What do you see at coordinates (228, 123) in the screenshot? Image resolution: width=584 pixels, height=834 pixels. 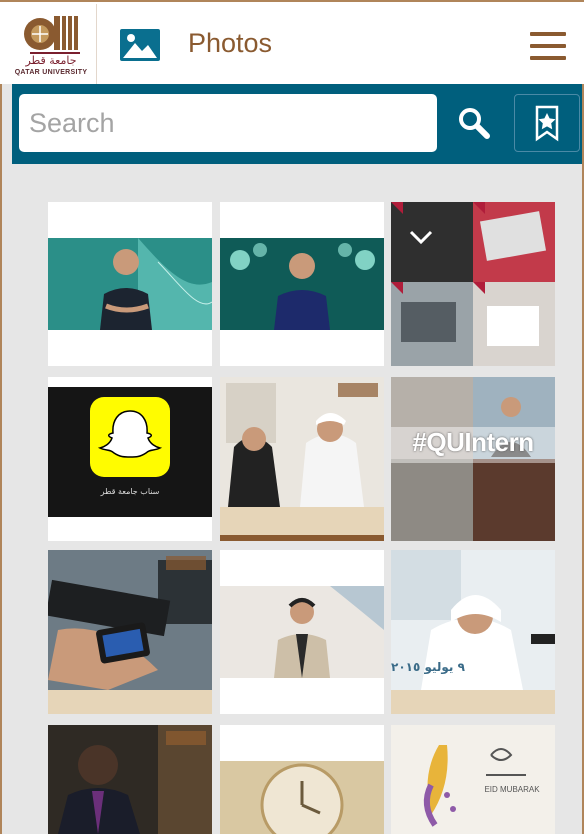 I see `search-input` at bounding box center [228, 123].